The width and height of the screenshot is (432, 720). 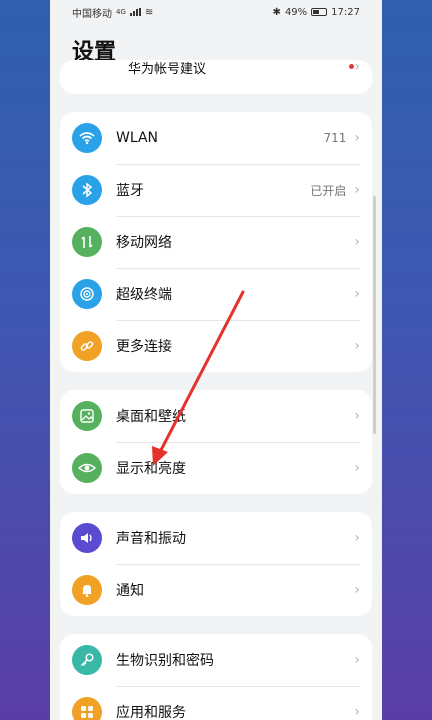 I want to click on signal-icon, so click(x=135, y=12).